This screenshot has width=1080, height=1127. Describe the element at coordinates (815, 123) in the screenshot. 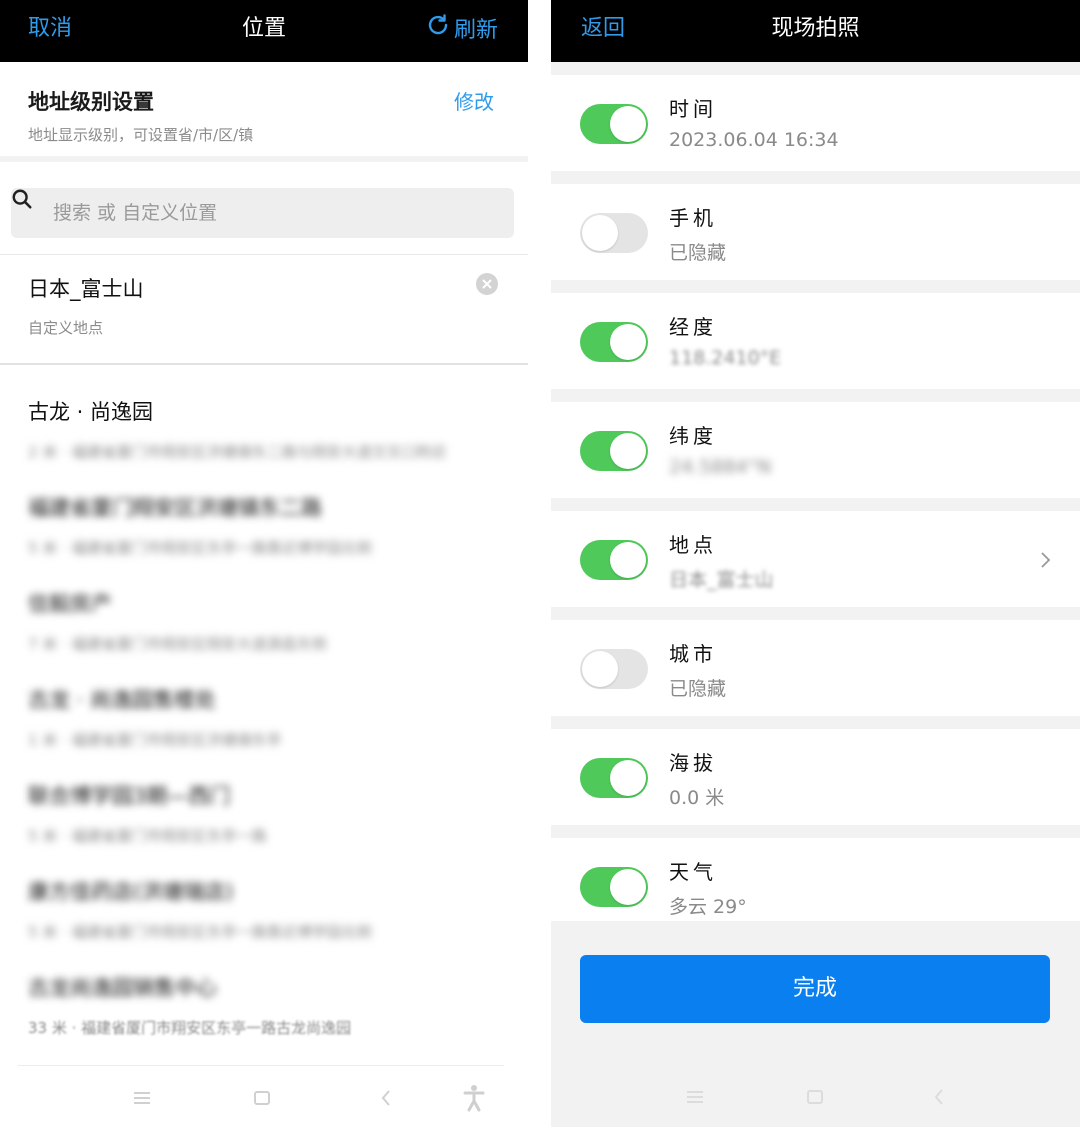

I see `field-row-time: 时间 2023.06.04 16:34` at that location.